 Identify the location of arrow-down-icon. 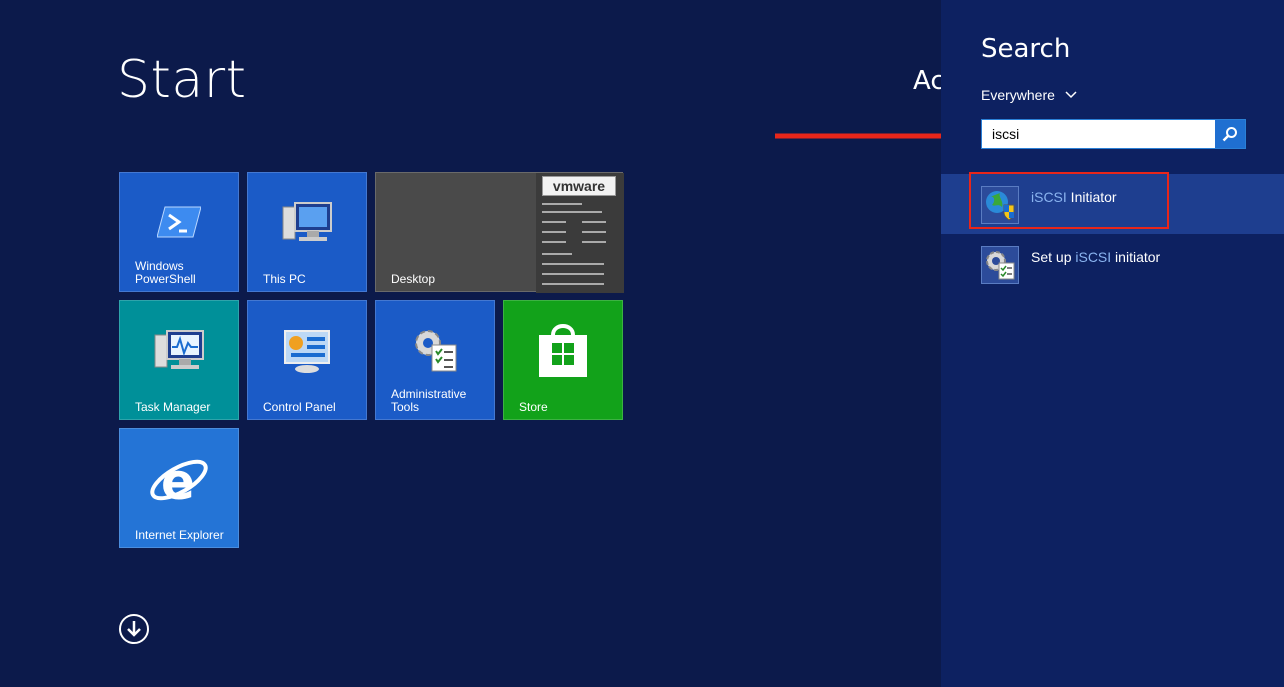
(134, 629).